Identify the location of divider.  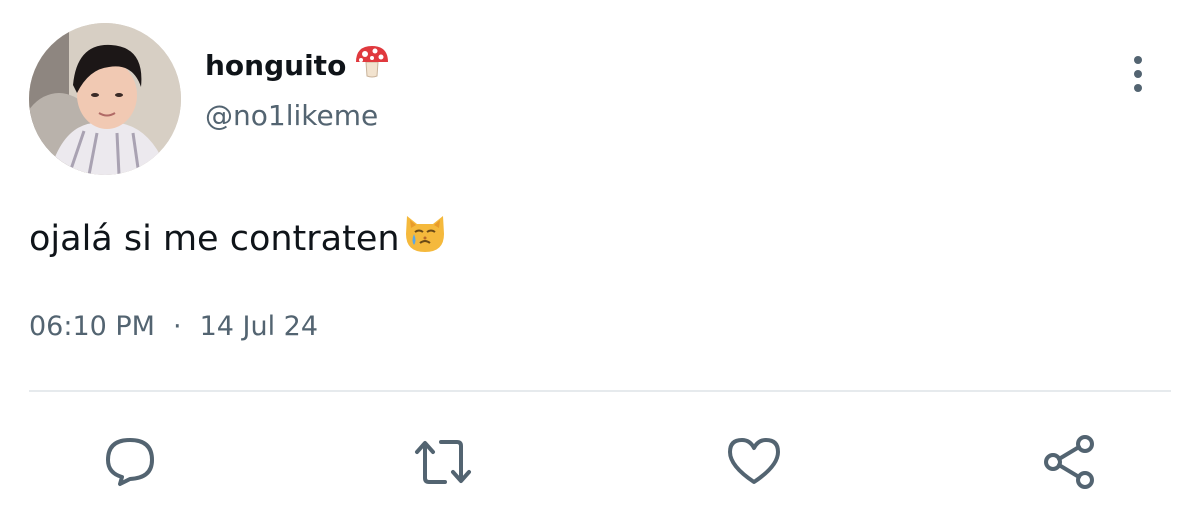
(600, 391).